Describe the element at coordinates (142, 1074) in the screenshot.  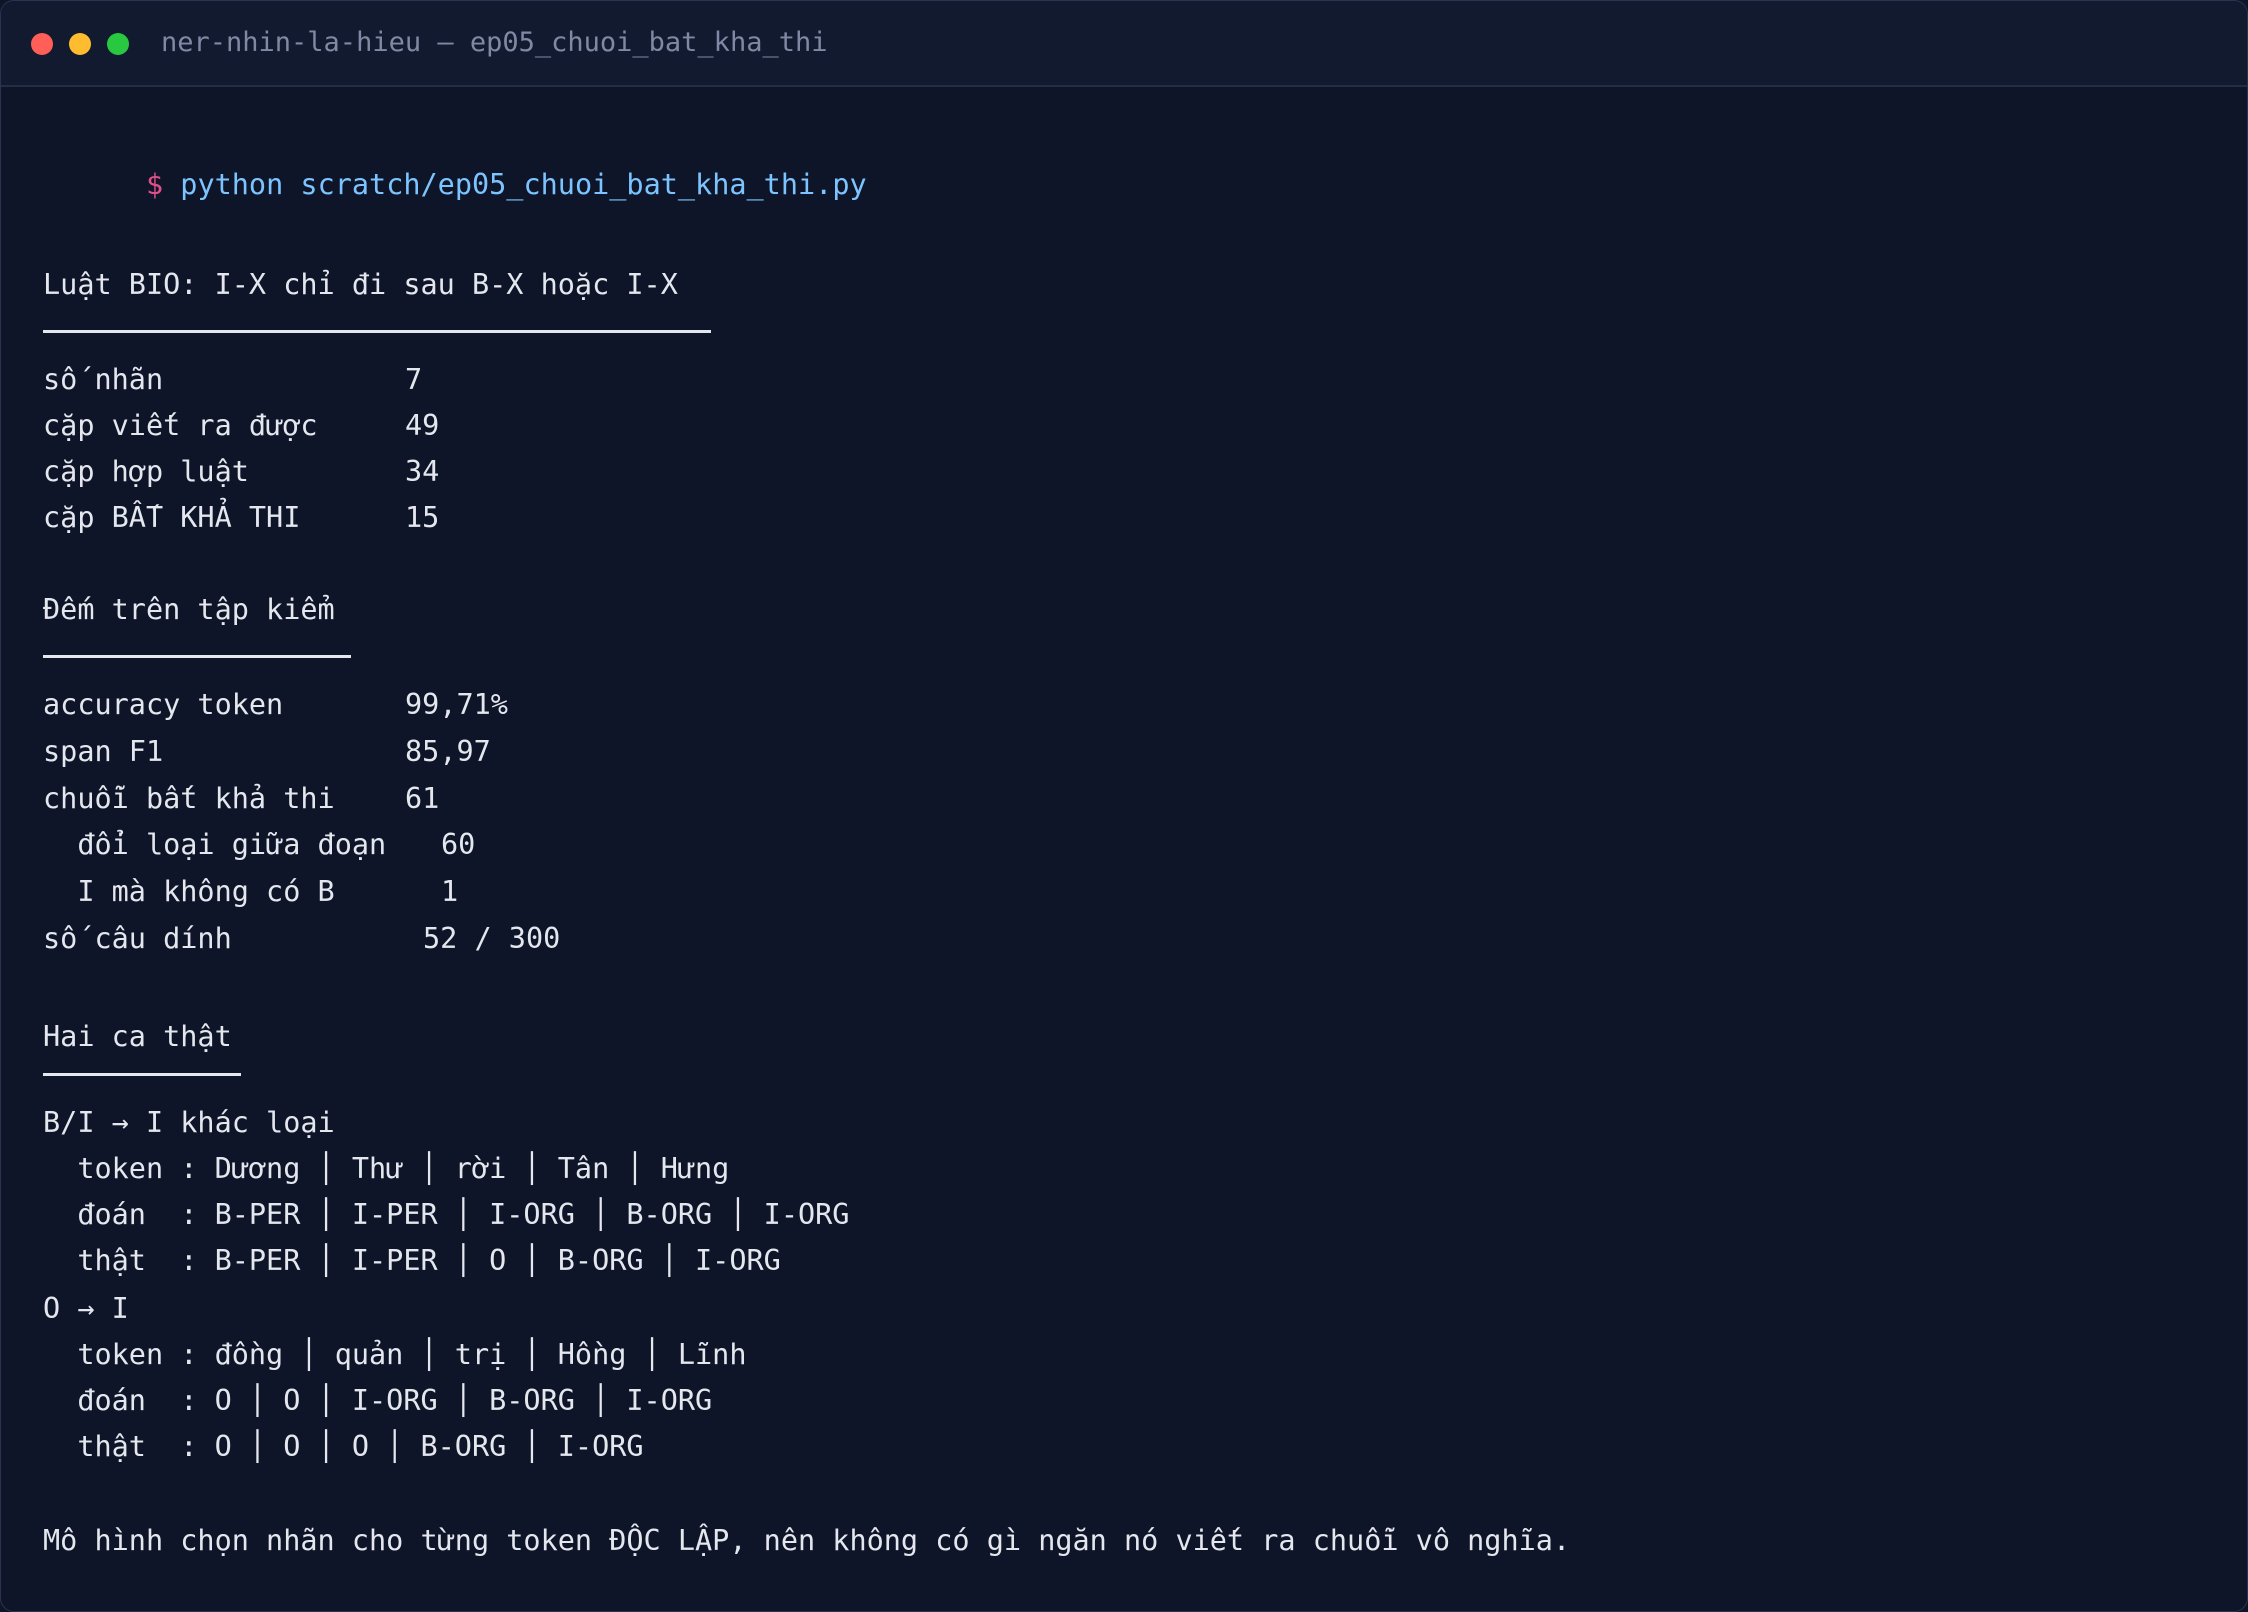
I see `section3-underline` at that location.